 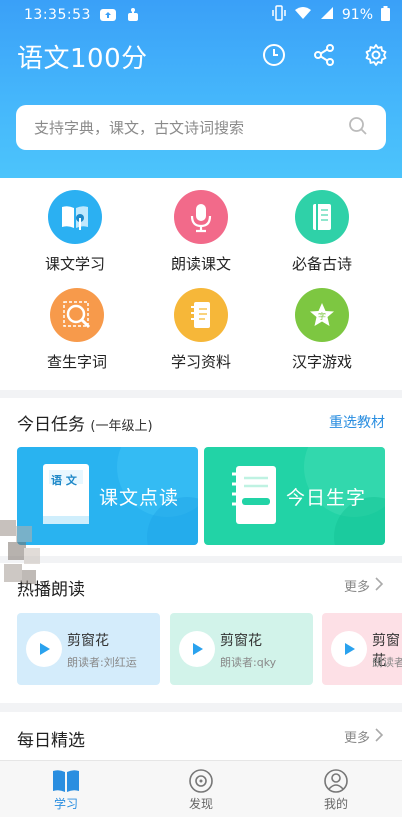 I want to click on history-clock-icon, so click(x=274, y=55).